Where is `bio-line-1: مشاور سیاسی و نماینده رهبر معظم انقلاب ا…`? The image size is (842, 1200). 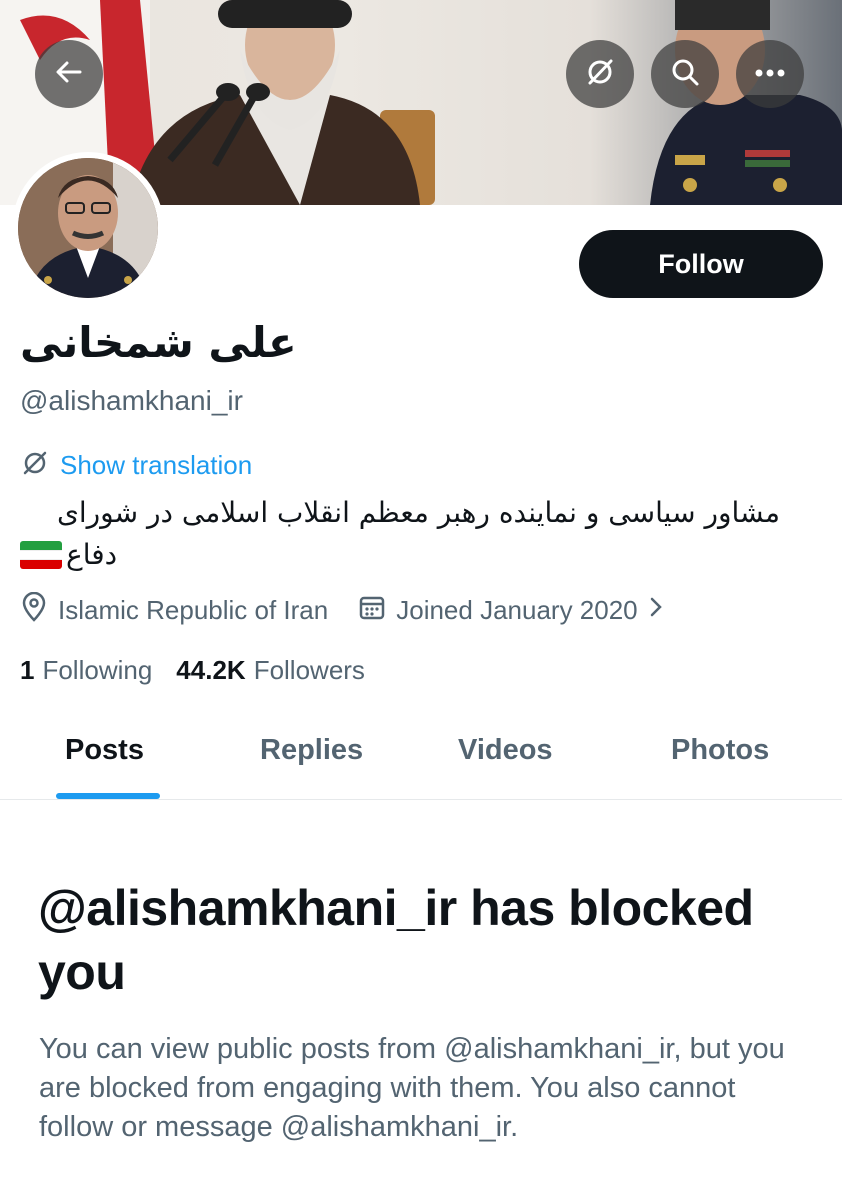
bio-line-1: مشاور سیاسی و نماینده رهبر معظم انقلاب ا… is located at coordinates (418, 512).